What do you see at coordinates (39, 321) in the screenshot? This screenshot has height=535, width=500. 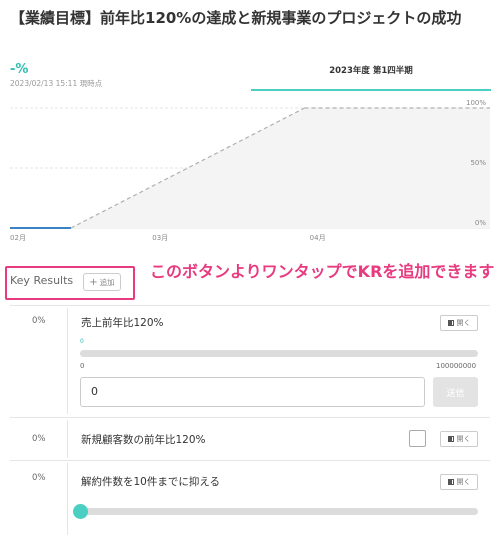 I see `kr-1-percent: 0%` at bounding box center [39, 321].